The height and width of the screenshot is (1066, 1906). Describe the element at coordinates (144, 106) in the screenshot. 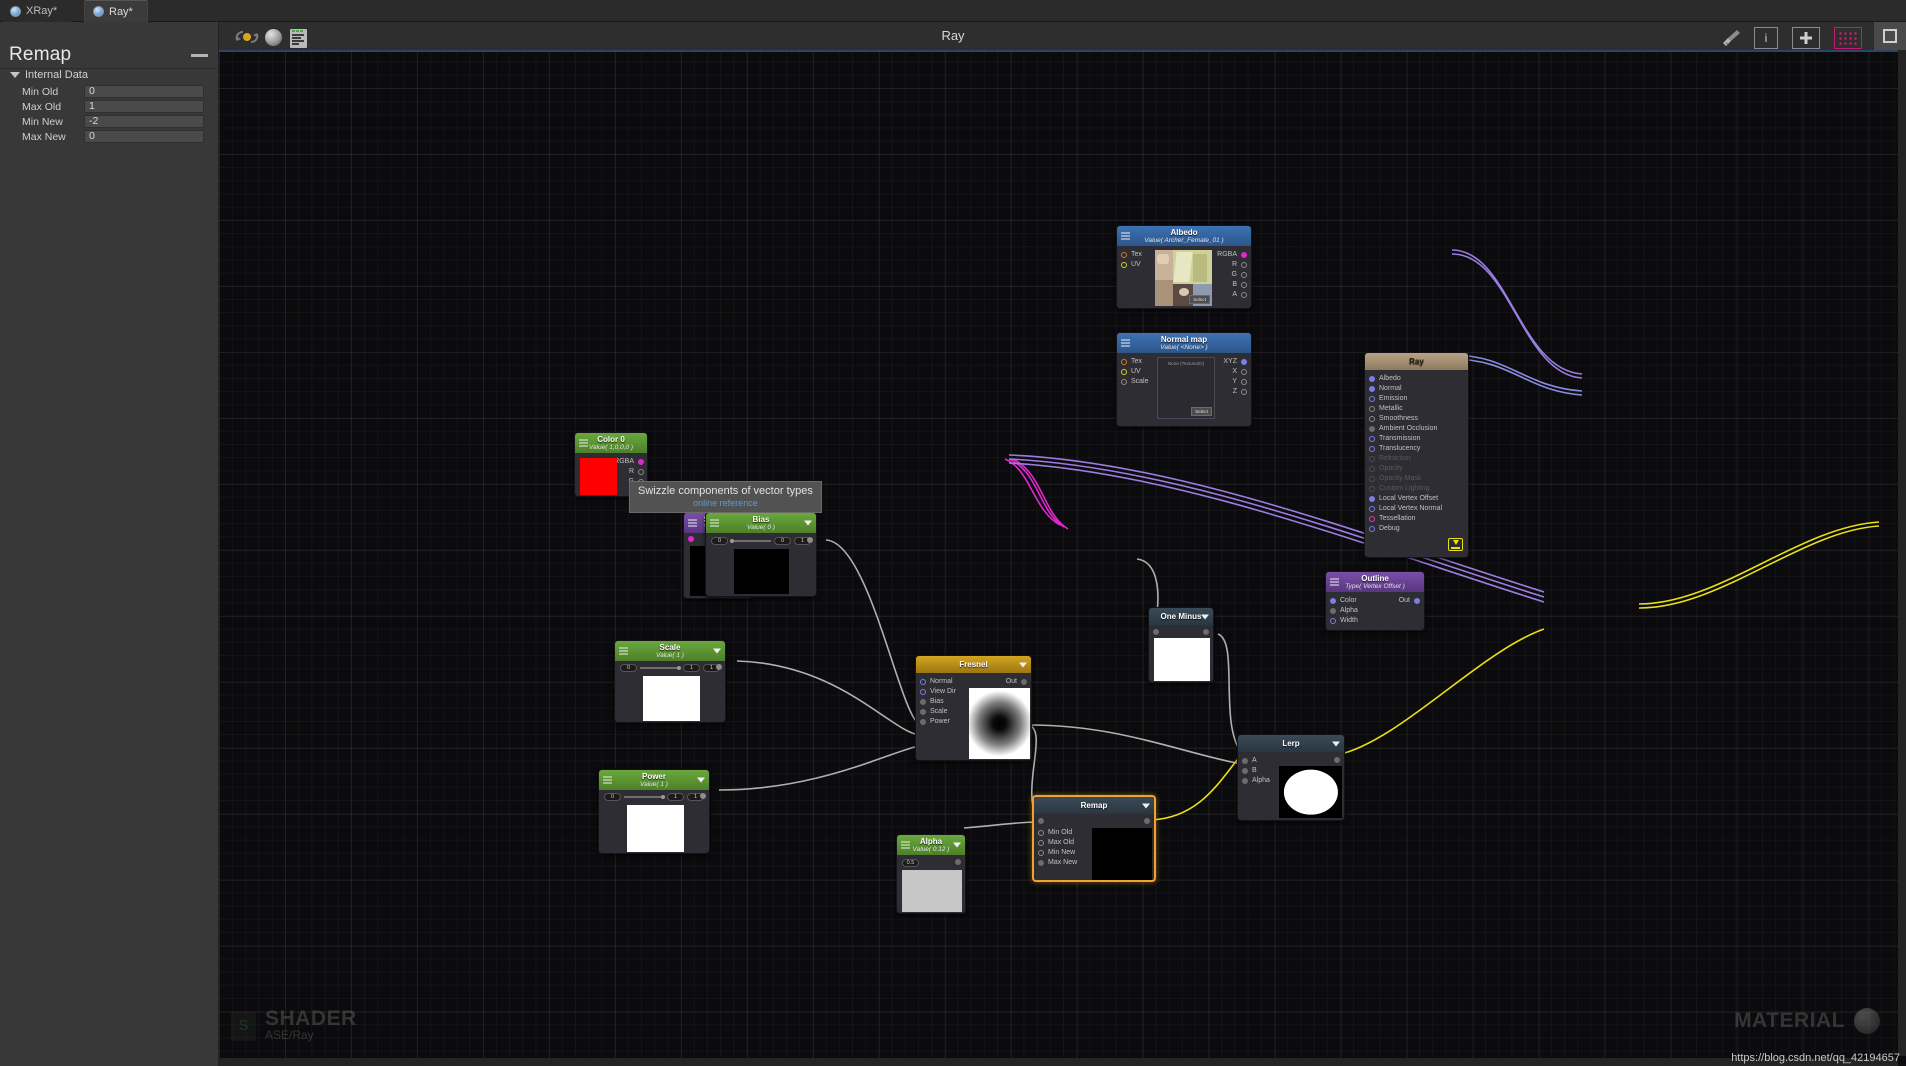

I see `max-old-field: 1` at that location.